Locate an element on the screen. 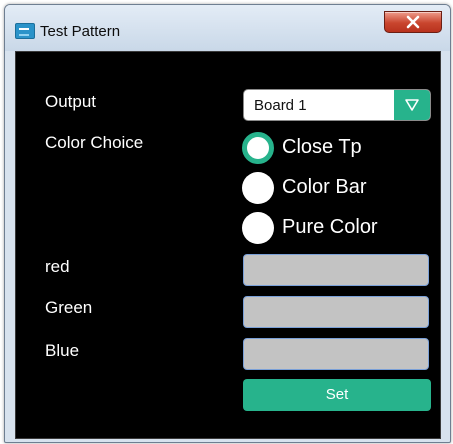  window-title: Test Pattern is located at coordinates (80, 31).